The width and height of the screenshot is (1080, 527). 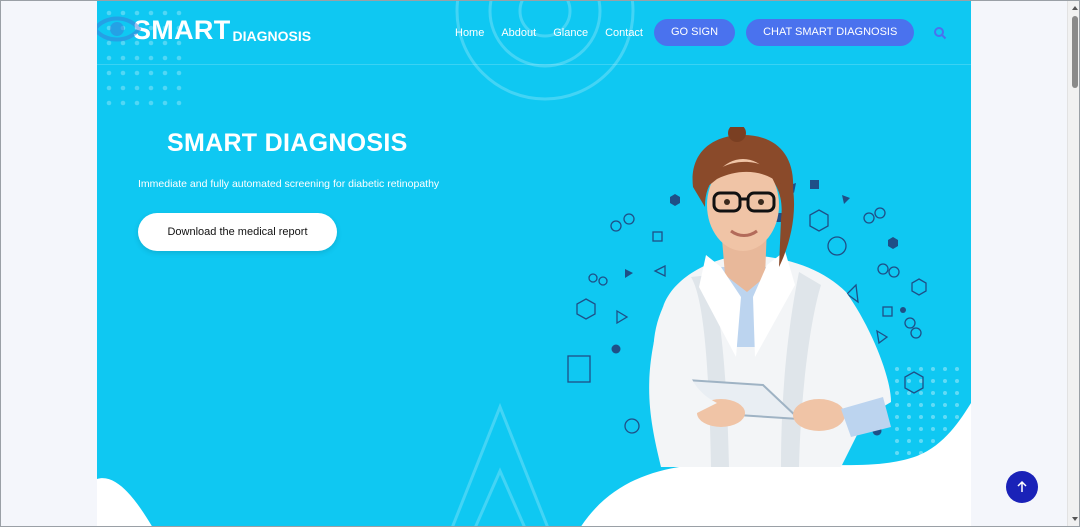 What do you see at coordinates (770, 297) in the screenshot?
I see `doctor-illustration` at bounding box center [770, 297].